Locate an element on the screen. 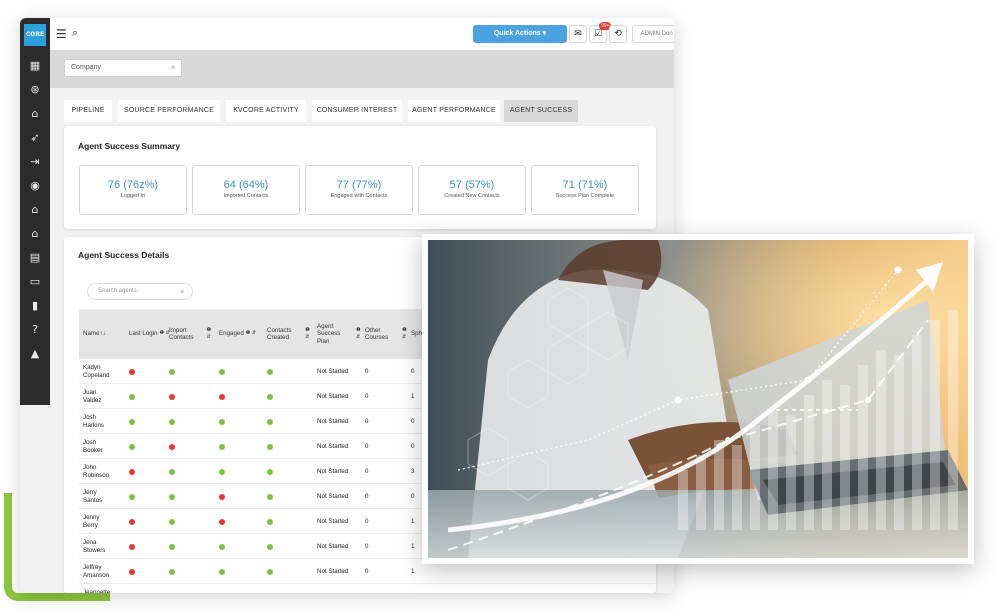 This screenshot has width=1000, height=615. agent-search-input: Search agents ⌕ is located at coordinates (140, 291).